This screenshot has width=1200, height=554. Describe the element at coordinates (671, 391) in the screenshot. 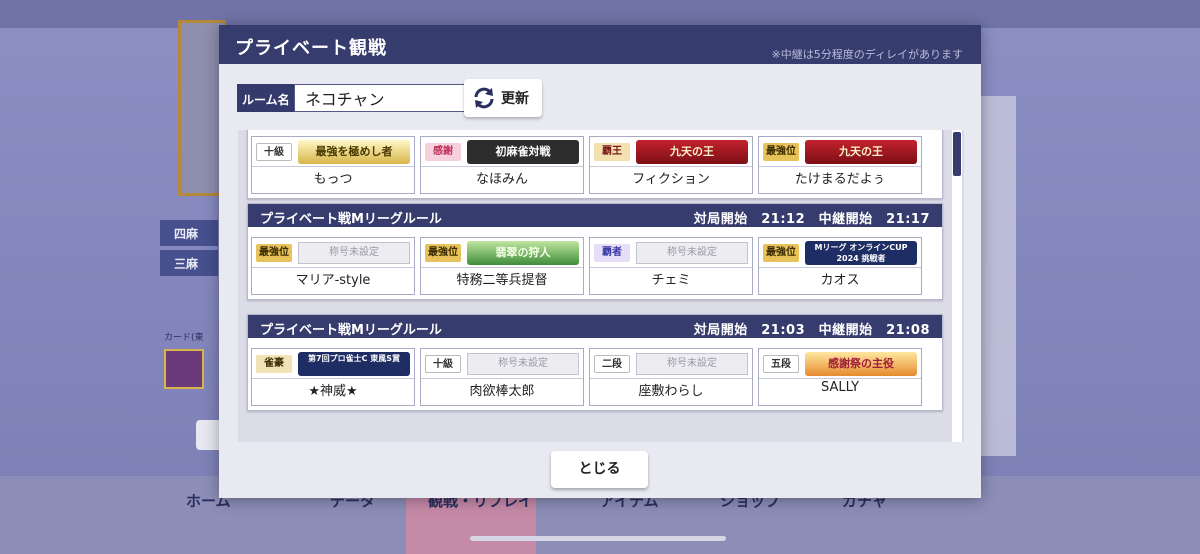

I see `player-name: 座敷わらし` at that location.